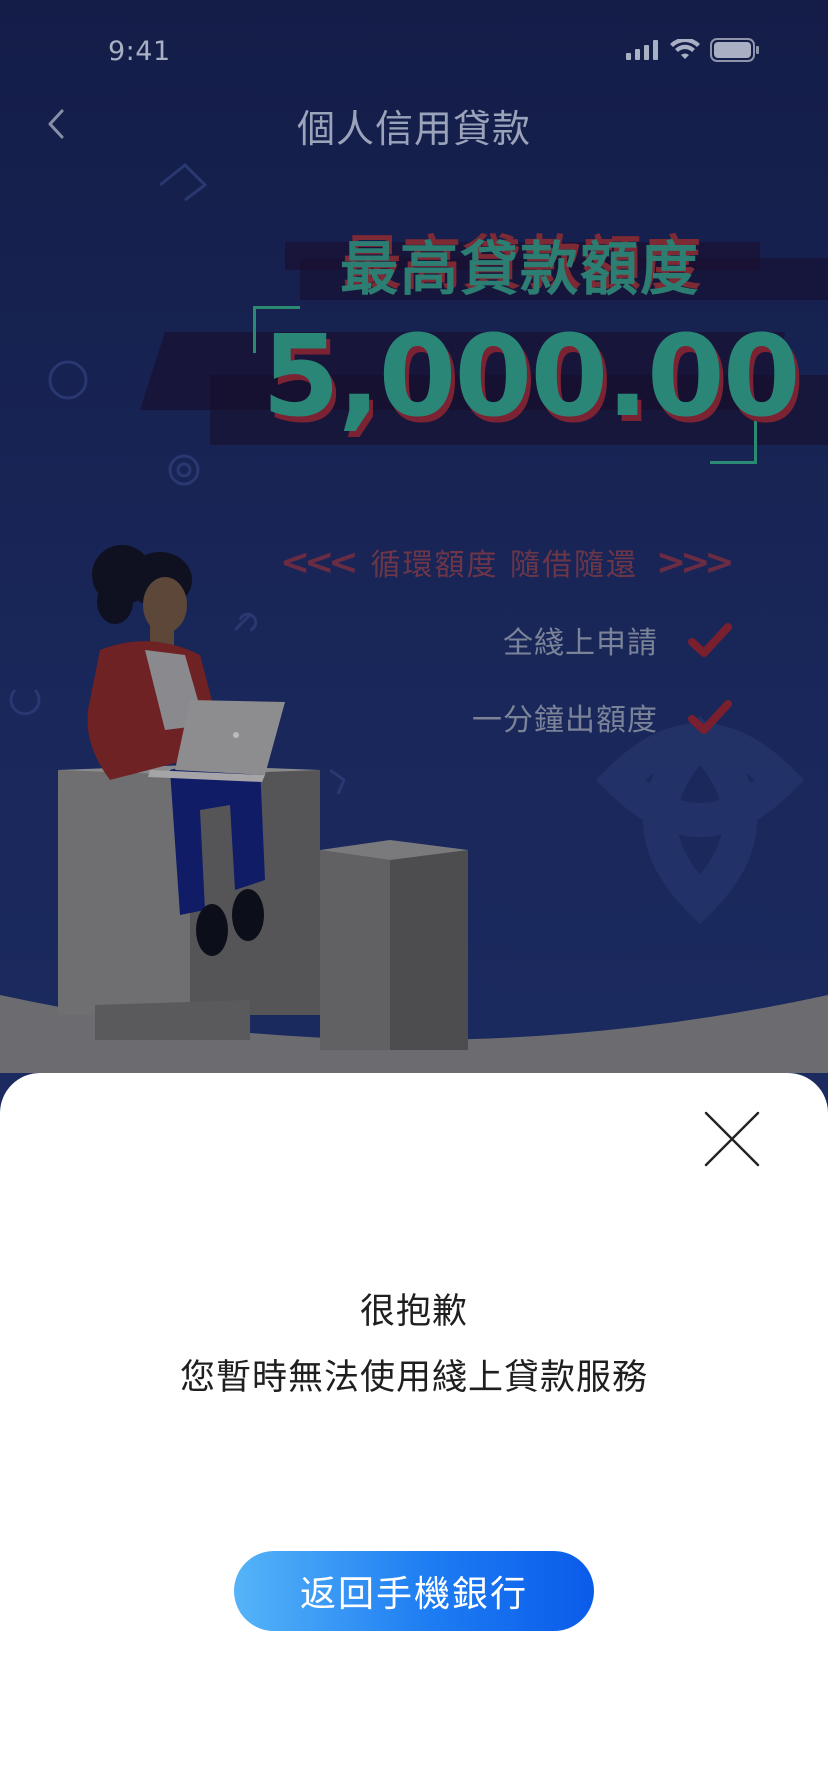  I want to click on close-icon, so click(732, 1139).